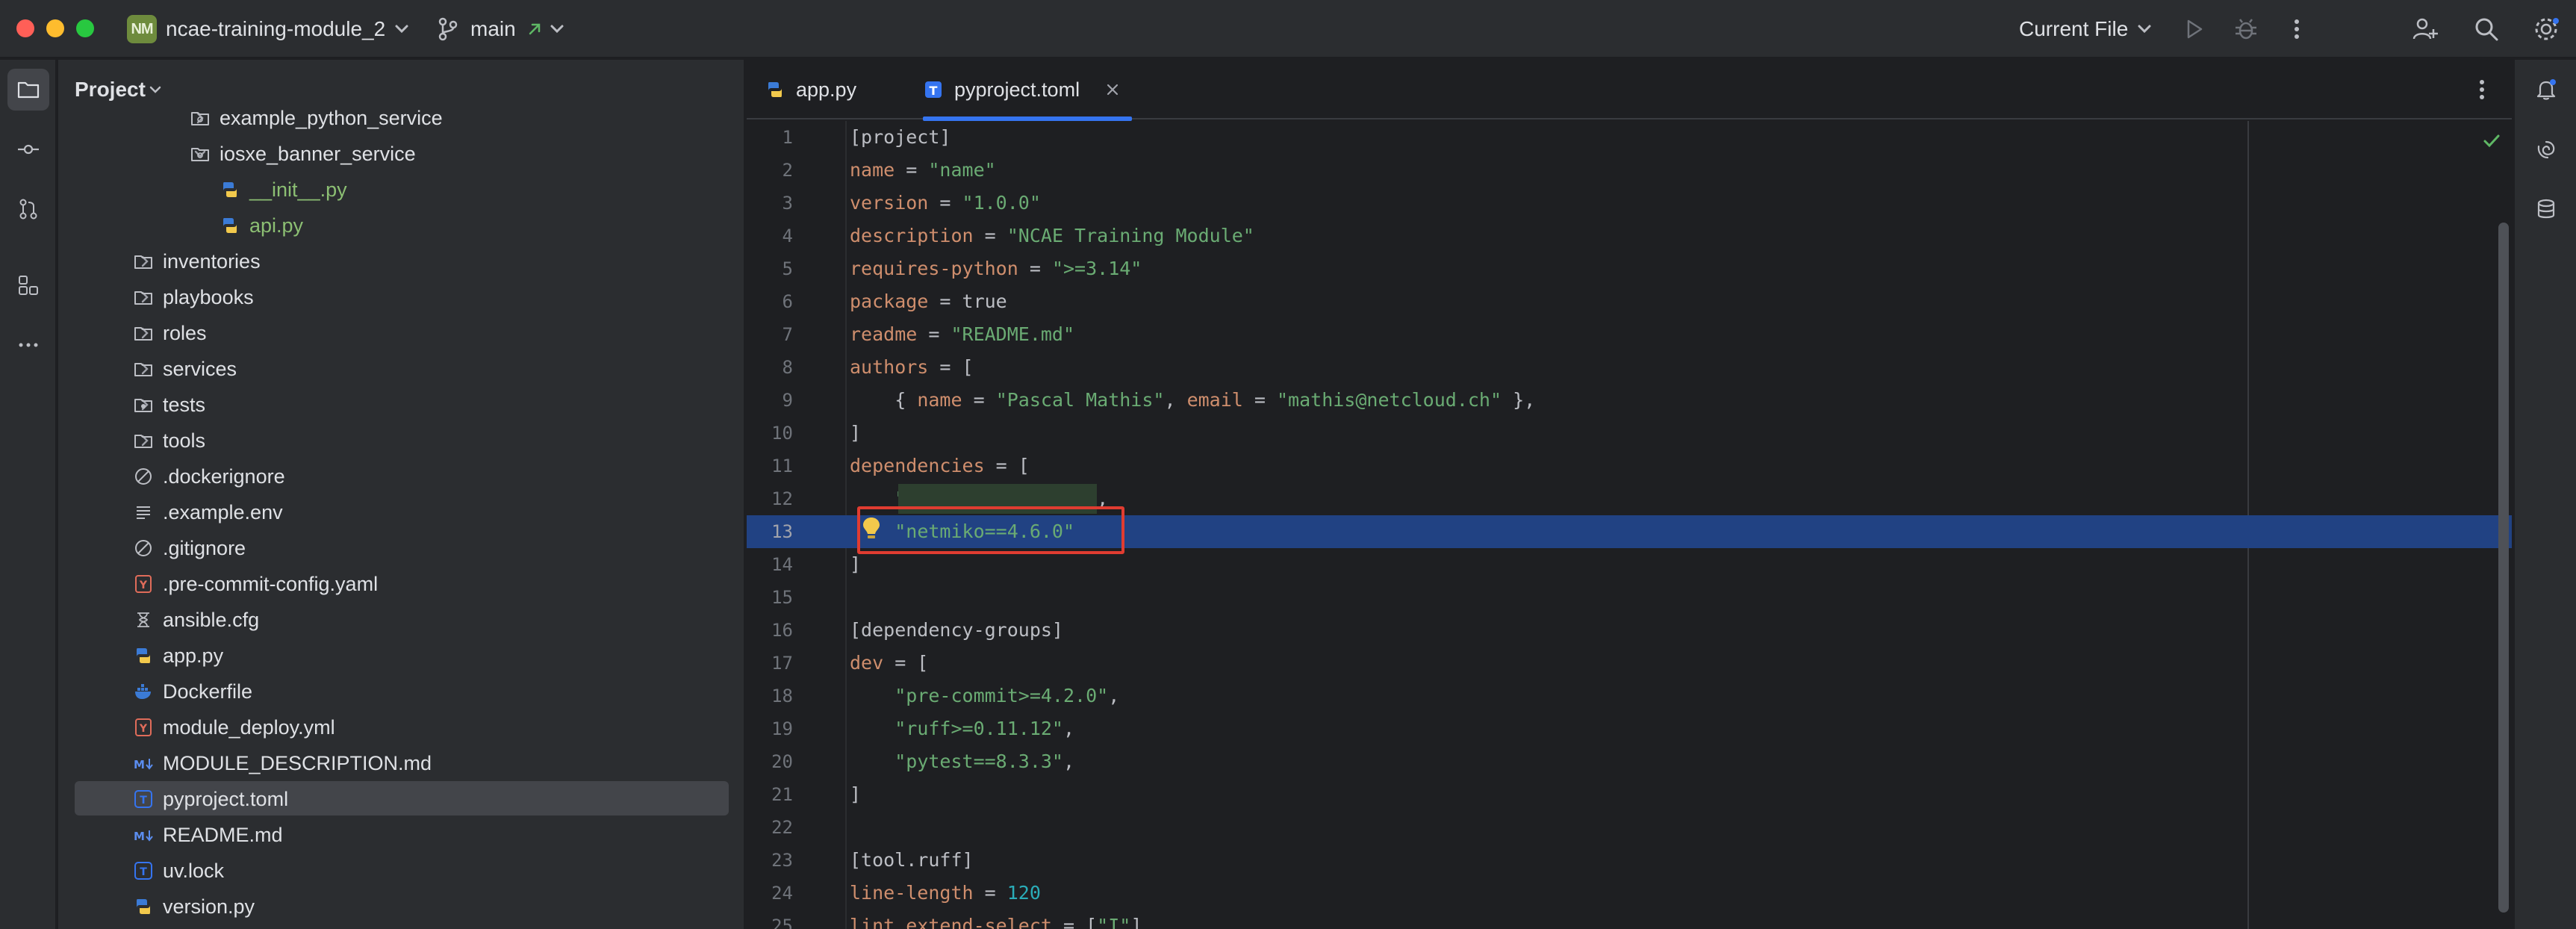 This screenshot has width=2576, height=929. I want to click on code-token: email, so click(1214, 400).